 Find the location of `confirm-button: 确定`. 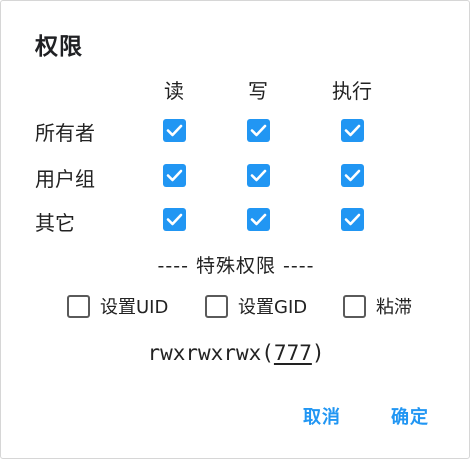

confirm-button: 确定 is located at coordinates (410, 416).